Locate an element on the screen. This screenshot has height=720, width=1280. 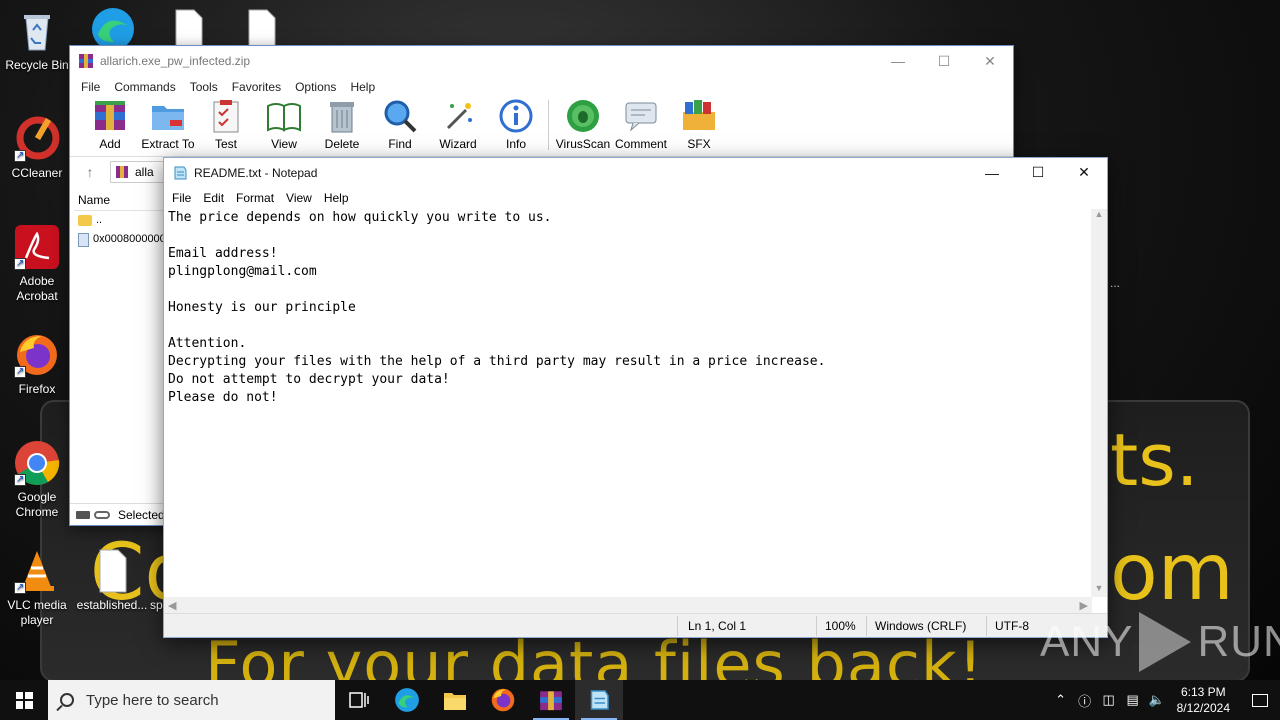
extract-to-button: Extract To is located at coordinates (168, 124).